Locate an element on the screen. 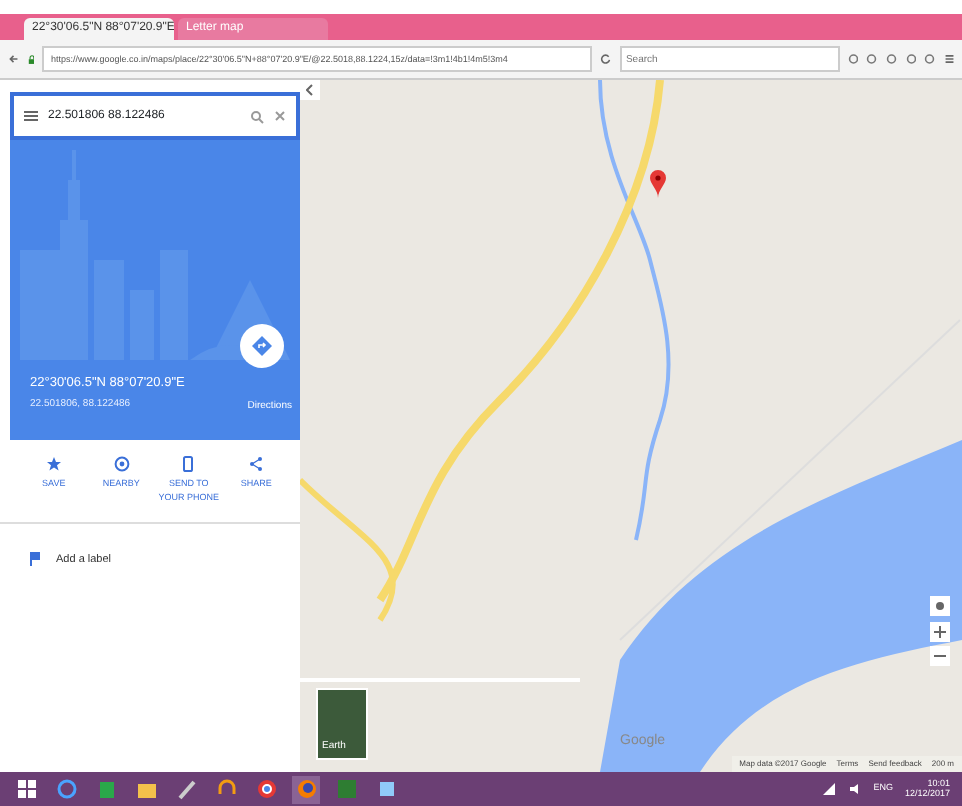  share-icon is located at coordinates (256, 464).